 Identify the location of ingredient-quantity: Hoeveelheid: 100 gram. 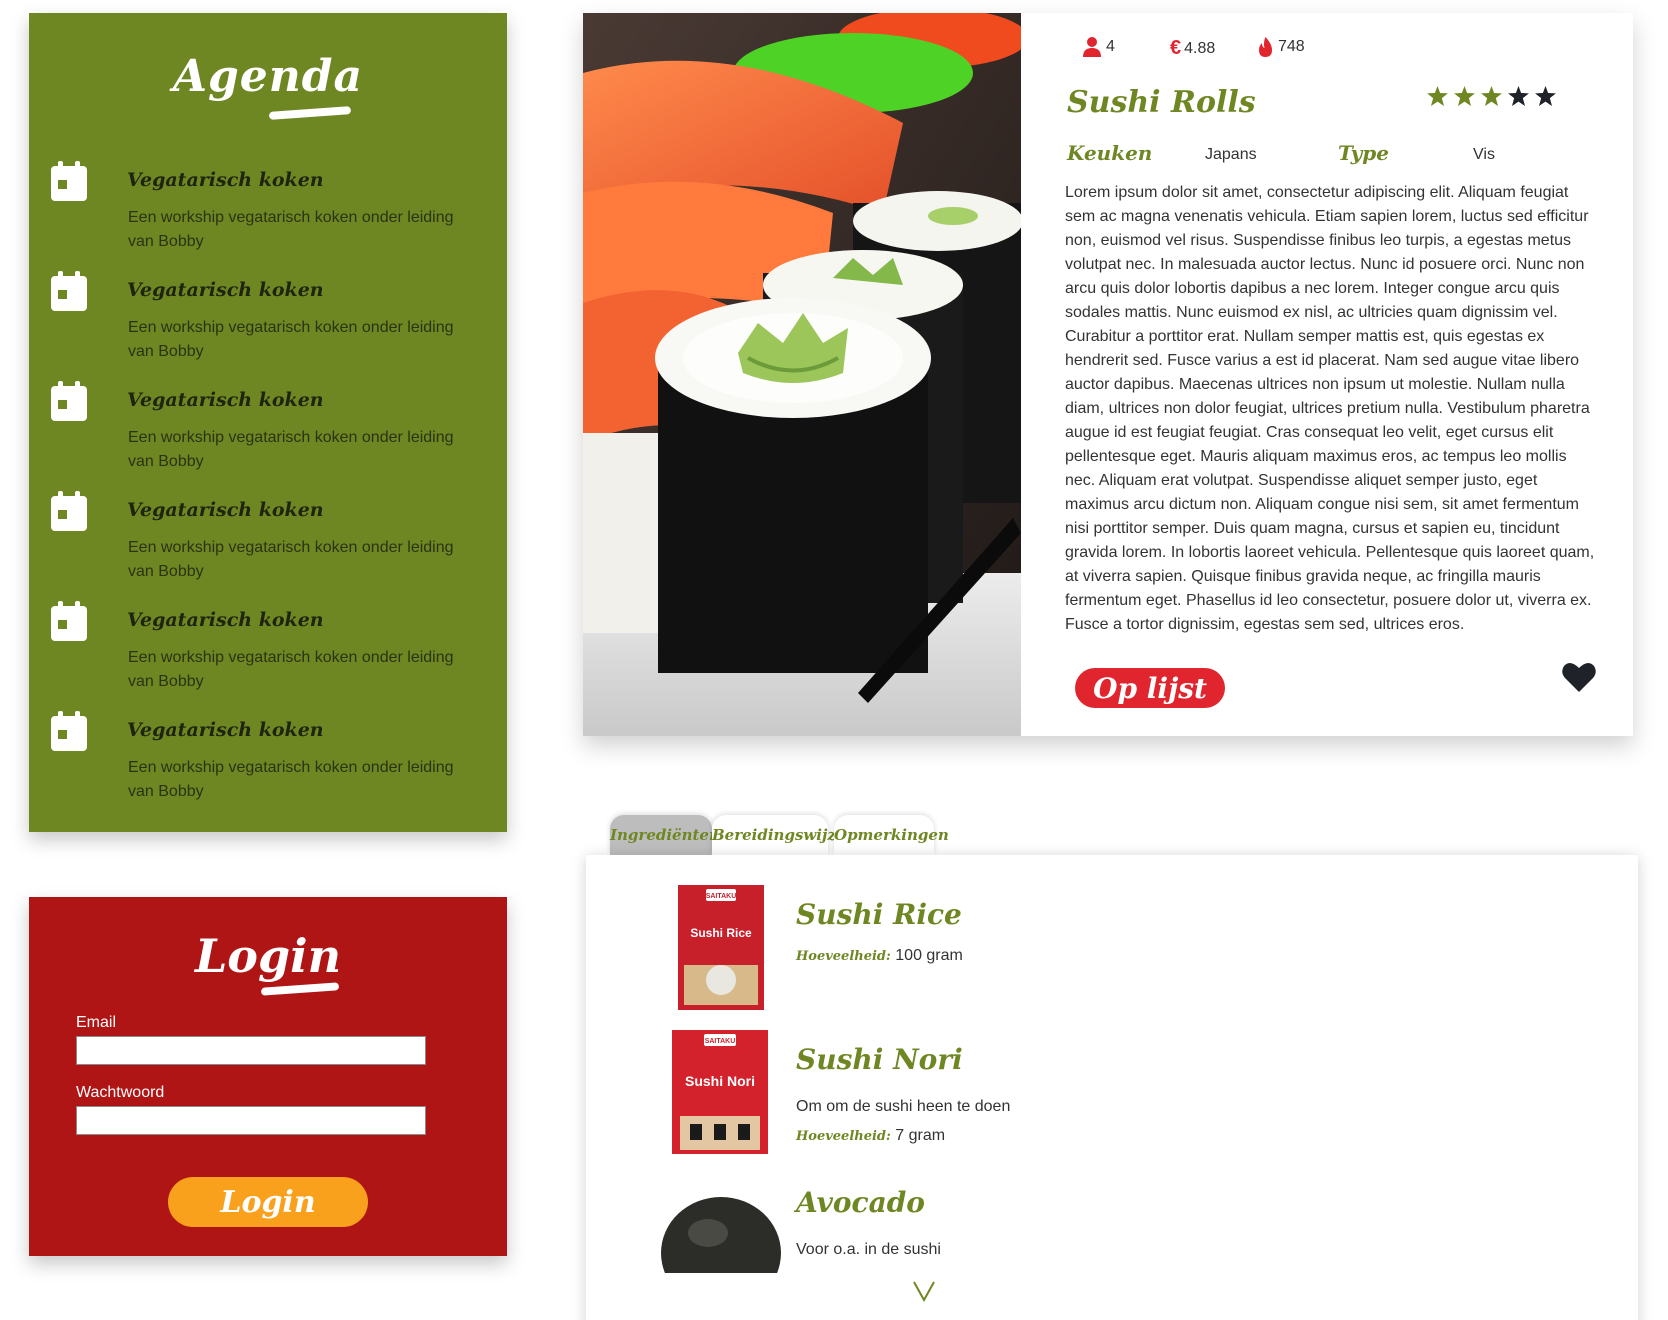
(879, 956).